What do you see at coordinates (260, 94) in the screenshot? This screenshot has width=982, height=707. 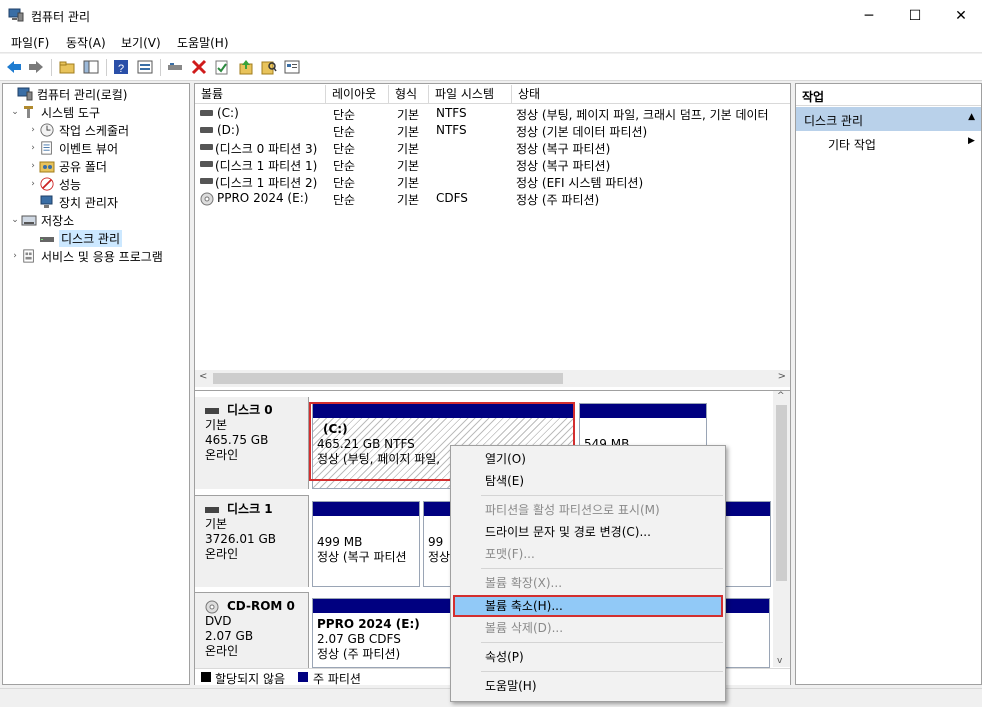 I see `column-volume: 볼륨` at bounding box center [260, 94].